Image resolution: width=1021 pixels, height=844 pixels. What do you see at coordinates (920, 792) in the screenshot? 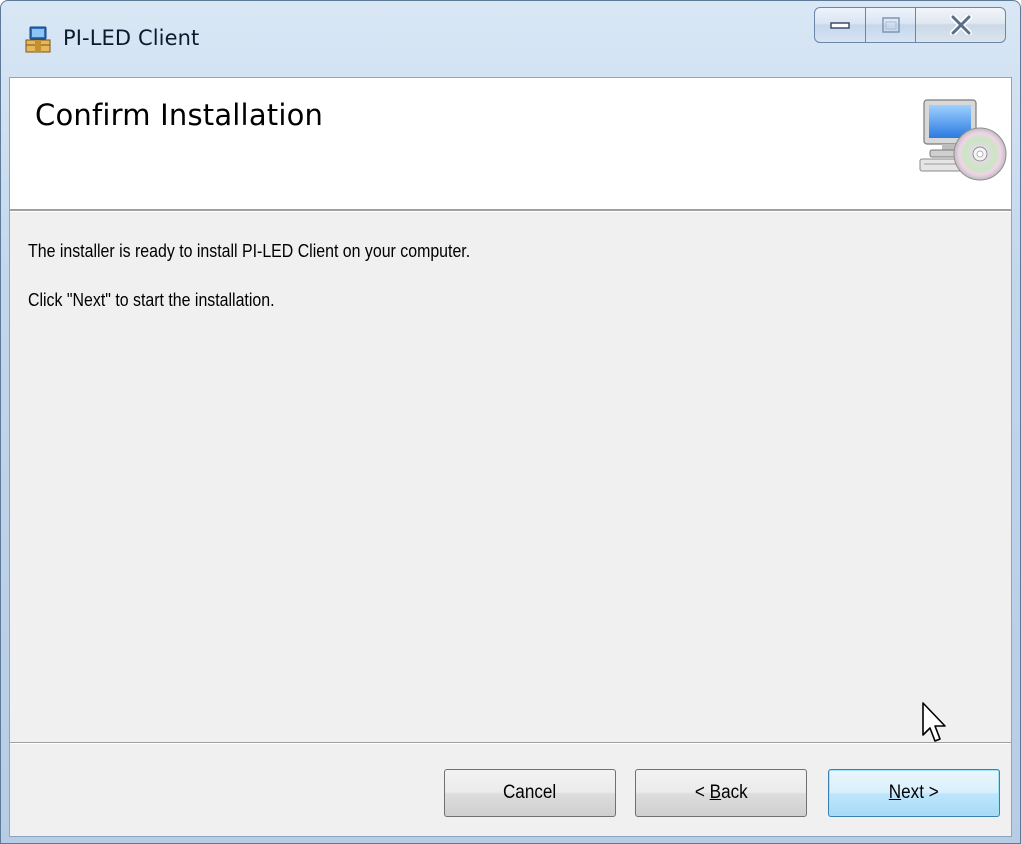
I see `next-label-rest: ext >` at bounding box center [920, 792].